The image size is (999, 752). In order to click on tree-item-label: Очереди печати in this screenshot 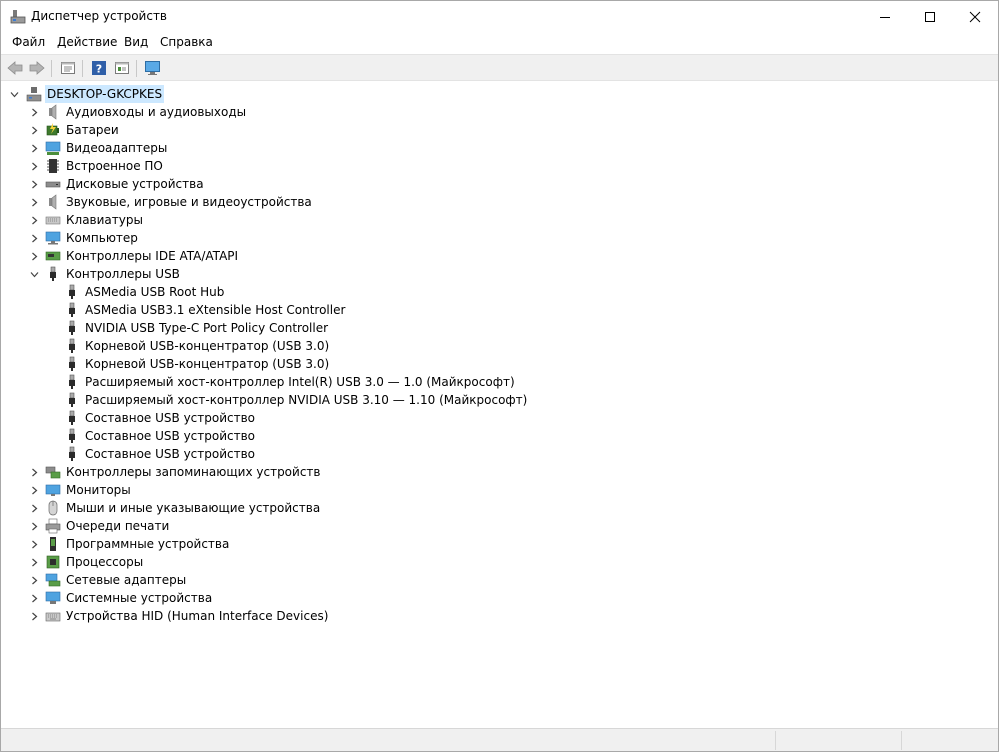, I will do `click(118, 526)`.